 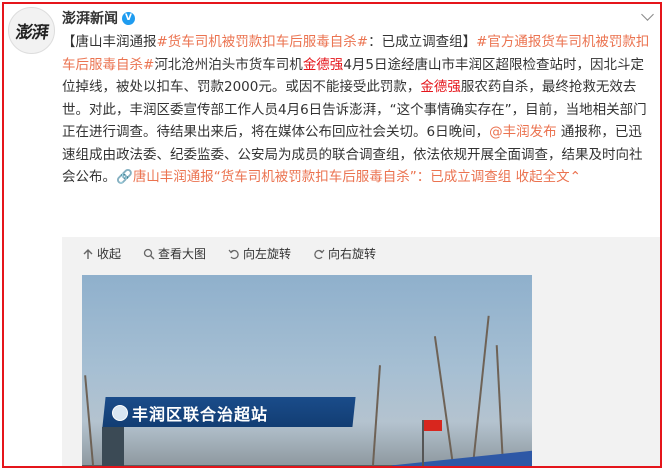 I want to click on chevron-down-icon, so click(x=647, y=14).